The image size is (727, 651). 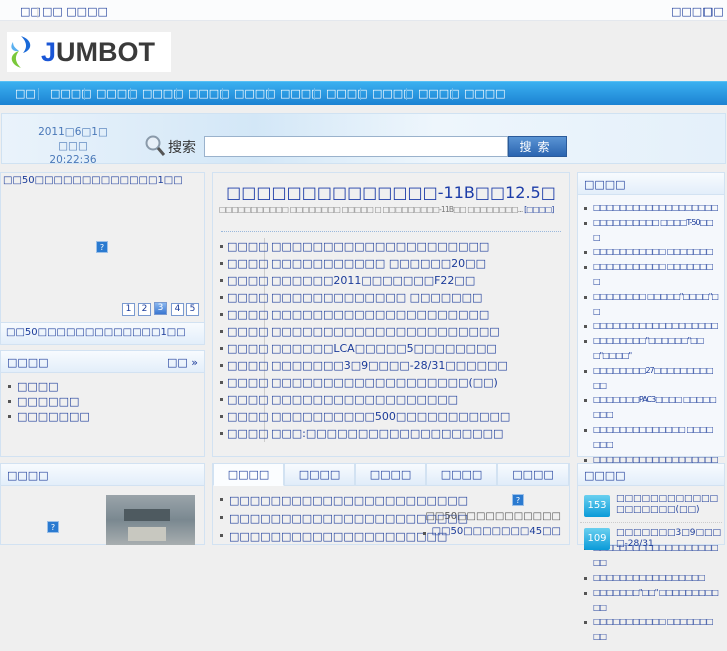 I want to click on rank-item: □□□□□□□□□□□□□□□□□□□(□□), so click(x=669, y=505).